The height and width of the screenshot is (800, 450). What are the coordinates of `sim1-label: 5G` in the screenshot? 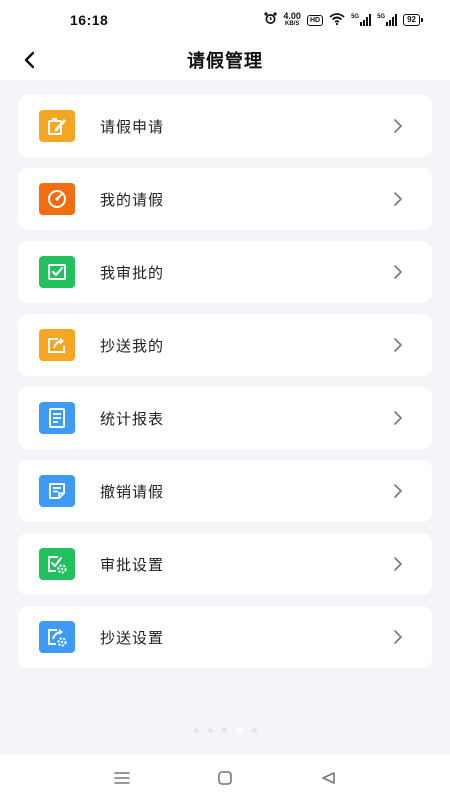 It's located at (355, 17).